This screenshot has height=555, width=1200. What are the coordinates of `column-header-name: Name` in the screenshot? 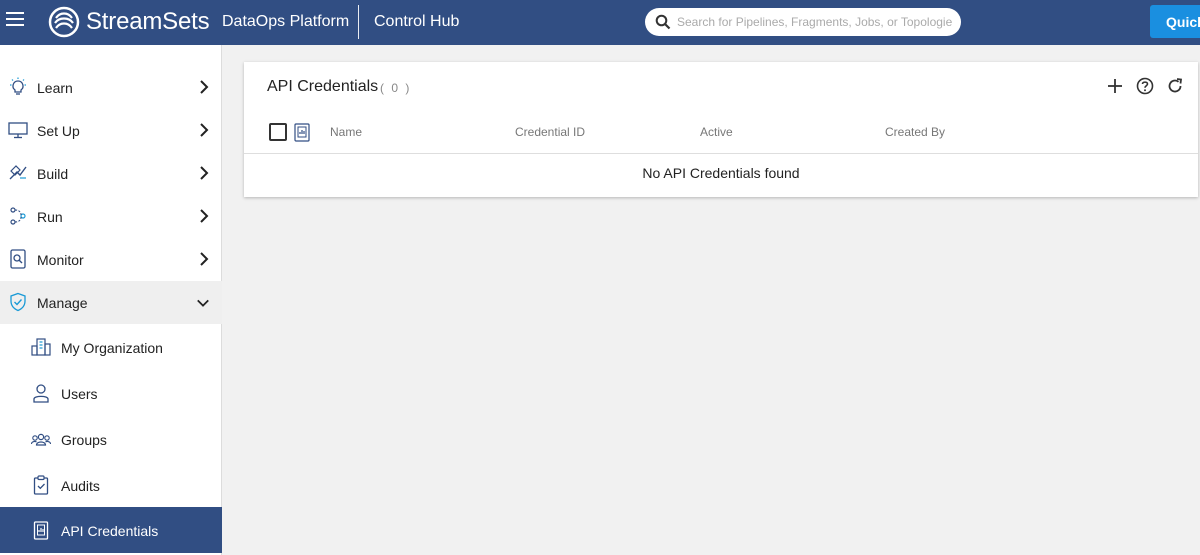 It's located at (346, 132).